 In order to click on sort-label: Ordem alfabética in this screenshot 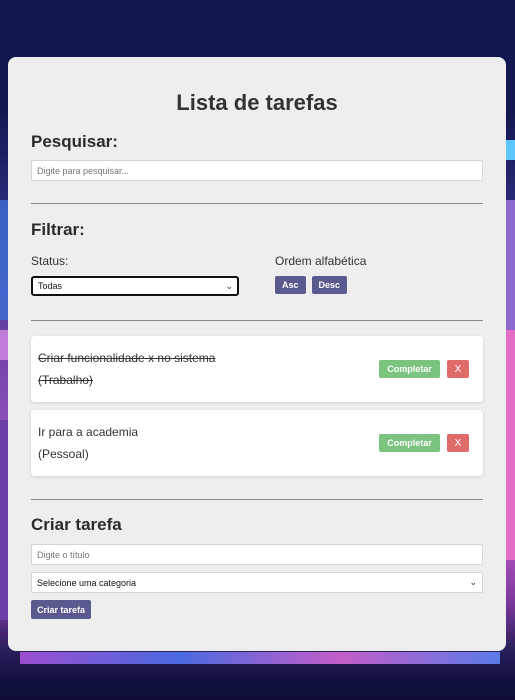, I will do `click(321, 261)`.